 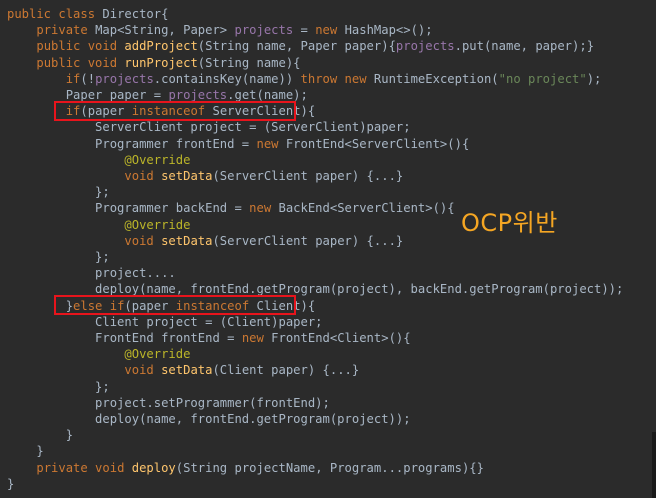 I want to click on highlight-box-serverclient-check, so click(x=175, y=111).